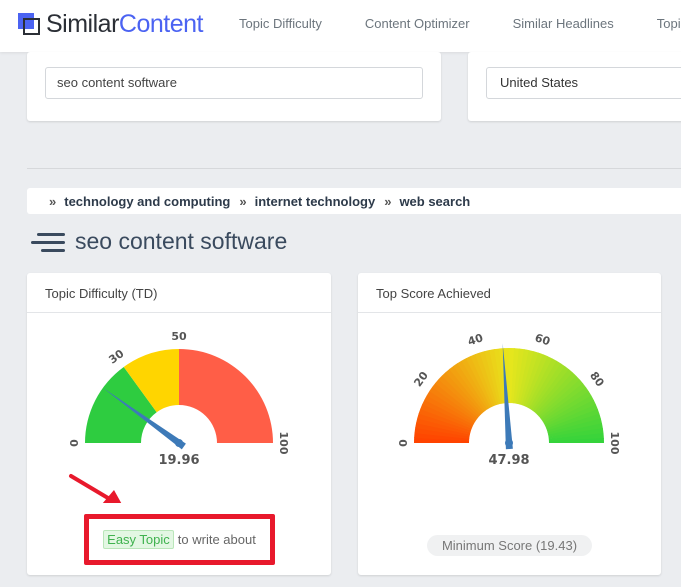  What do you see at coordinates (95, 488) in the screenshot?
I see `annotation-arrow-icon` at bounding box center [95, 488].